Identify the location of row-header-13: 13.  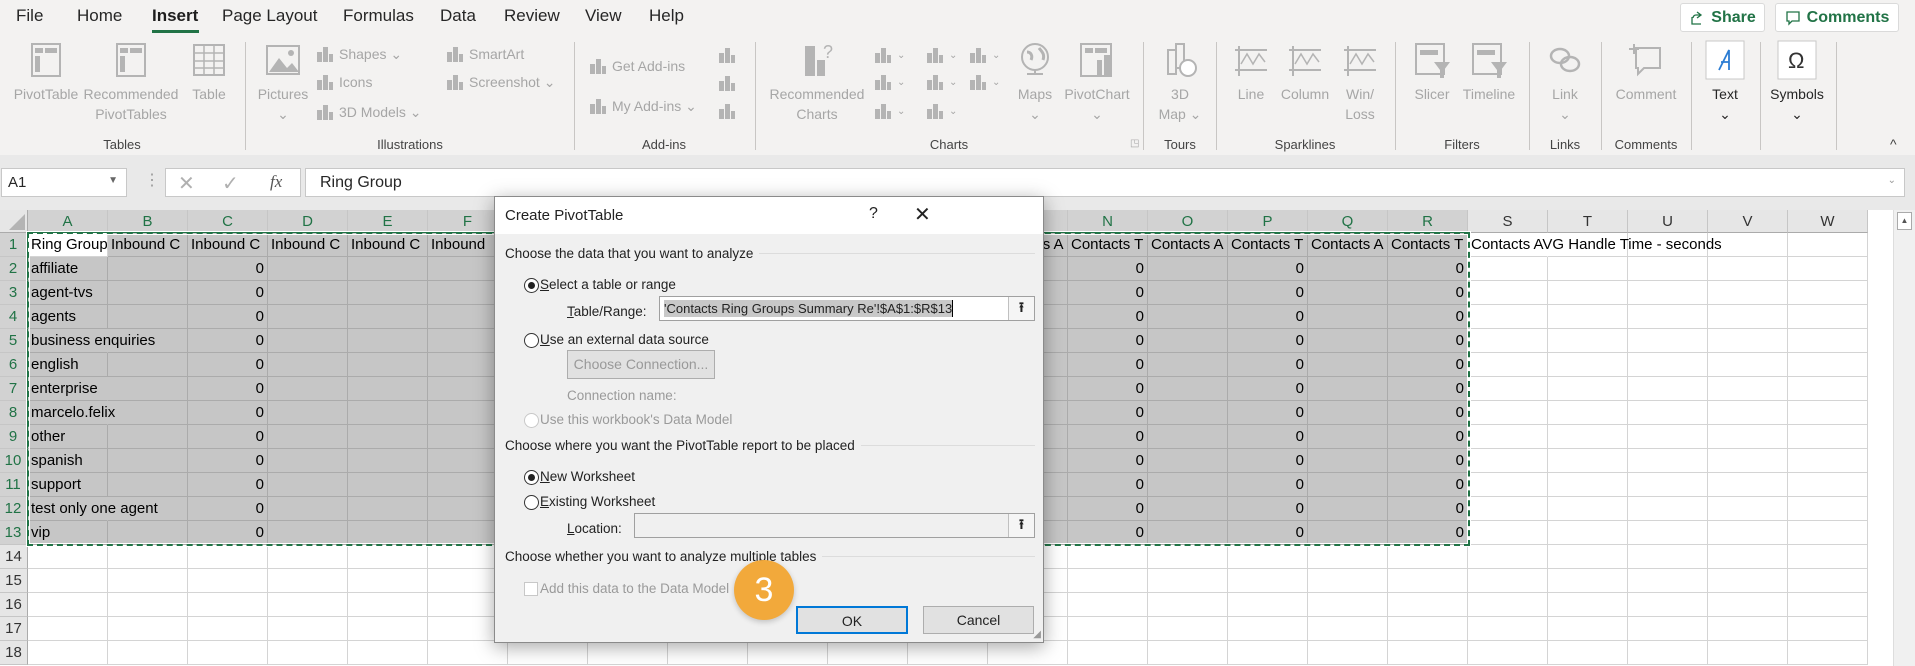
(14, 533).